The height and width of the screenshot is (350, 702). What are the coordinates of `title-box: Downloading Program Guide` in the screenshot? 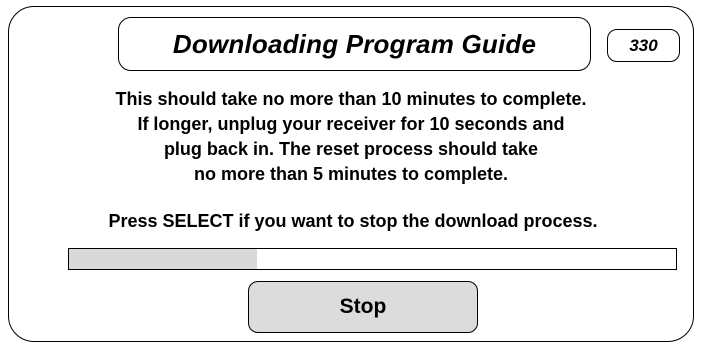 It's located at (354, 44).